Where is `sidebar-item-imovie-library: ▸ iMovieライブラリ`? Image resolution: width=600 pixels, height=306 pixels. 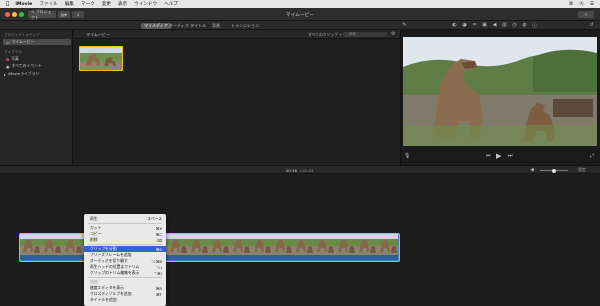
sidebar-item-imovie-library: ▸ iMovieライブラリ is located at coordinates (35, 74).